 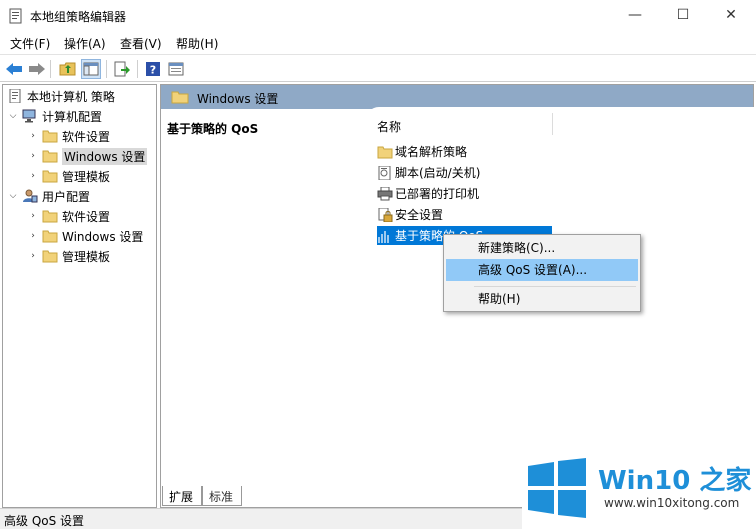 What do you see at coordinates (437, 194) in the screenshot?
I see `list-item-label: 已部署的打印机` at bounding box center [437, 194].